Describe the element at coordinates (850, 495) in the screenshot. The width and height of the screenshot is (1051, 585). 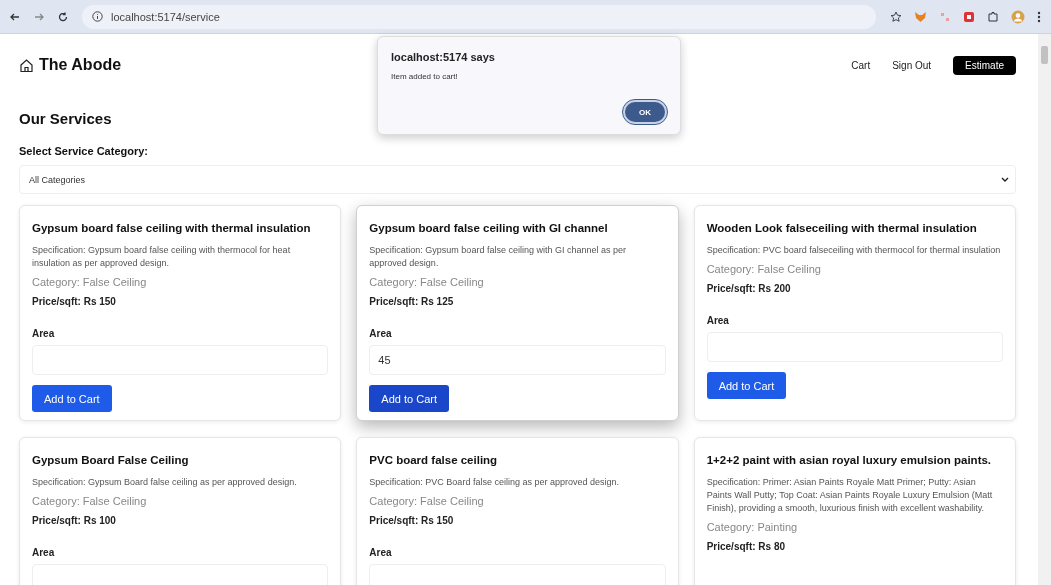
I see `service-specification: Specification: Primer: Asian Paints Royale Matt Primer; Putty: Asian Paints Wall Putty; Top Coat: Asian Paints Royale Luxury Emulsion (Matt Finish), providing a smooth, luxurious finish with excellent washability.` at that location.